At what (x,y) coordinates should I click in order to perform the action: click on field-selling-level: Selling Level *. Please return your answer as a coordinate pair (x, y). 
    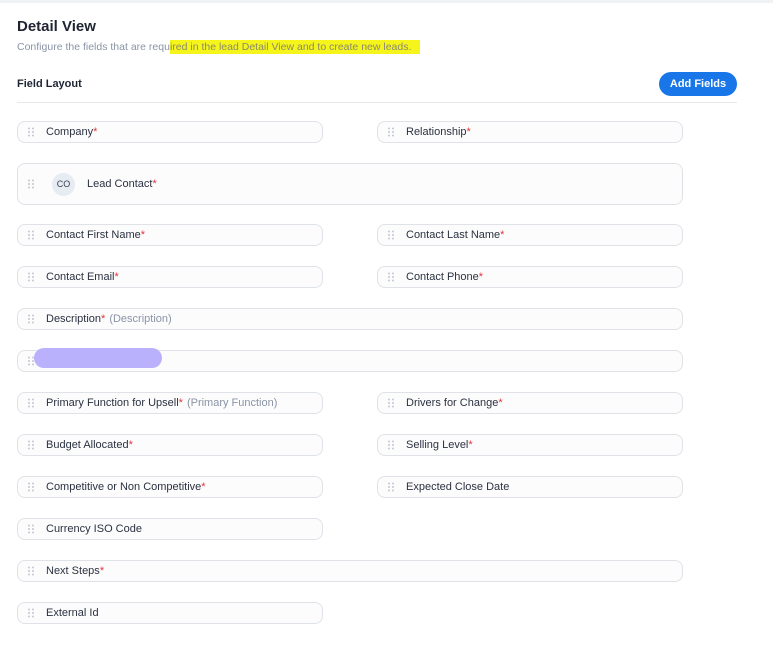
    Looking at the image, I should click on (530, 445).